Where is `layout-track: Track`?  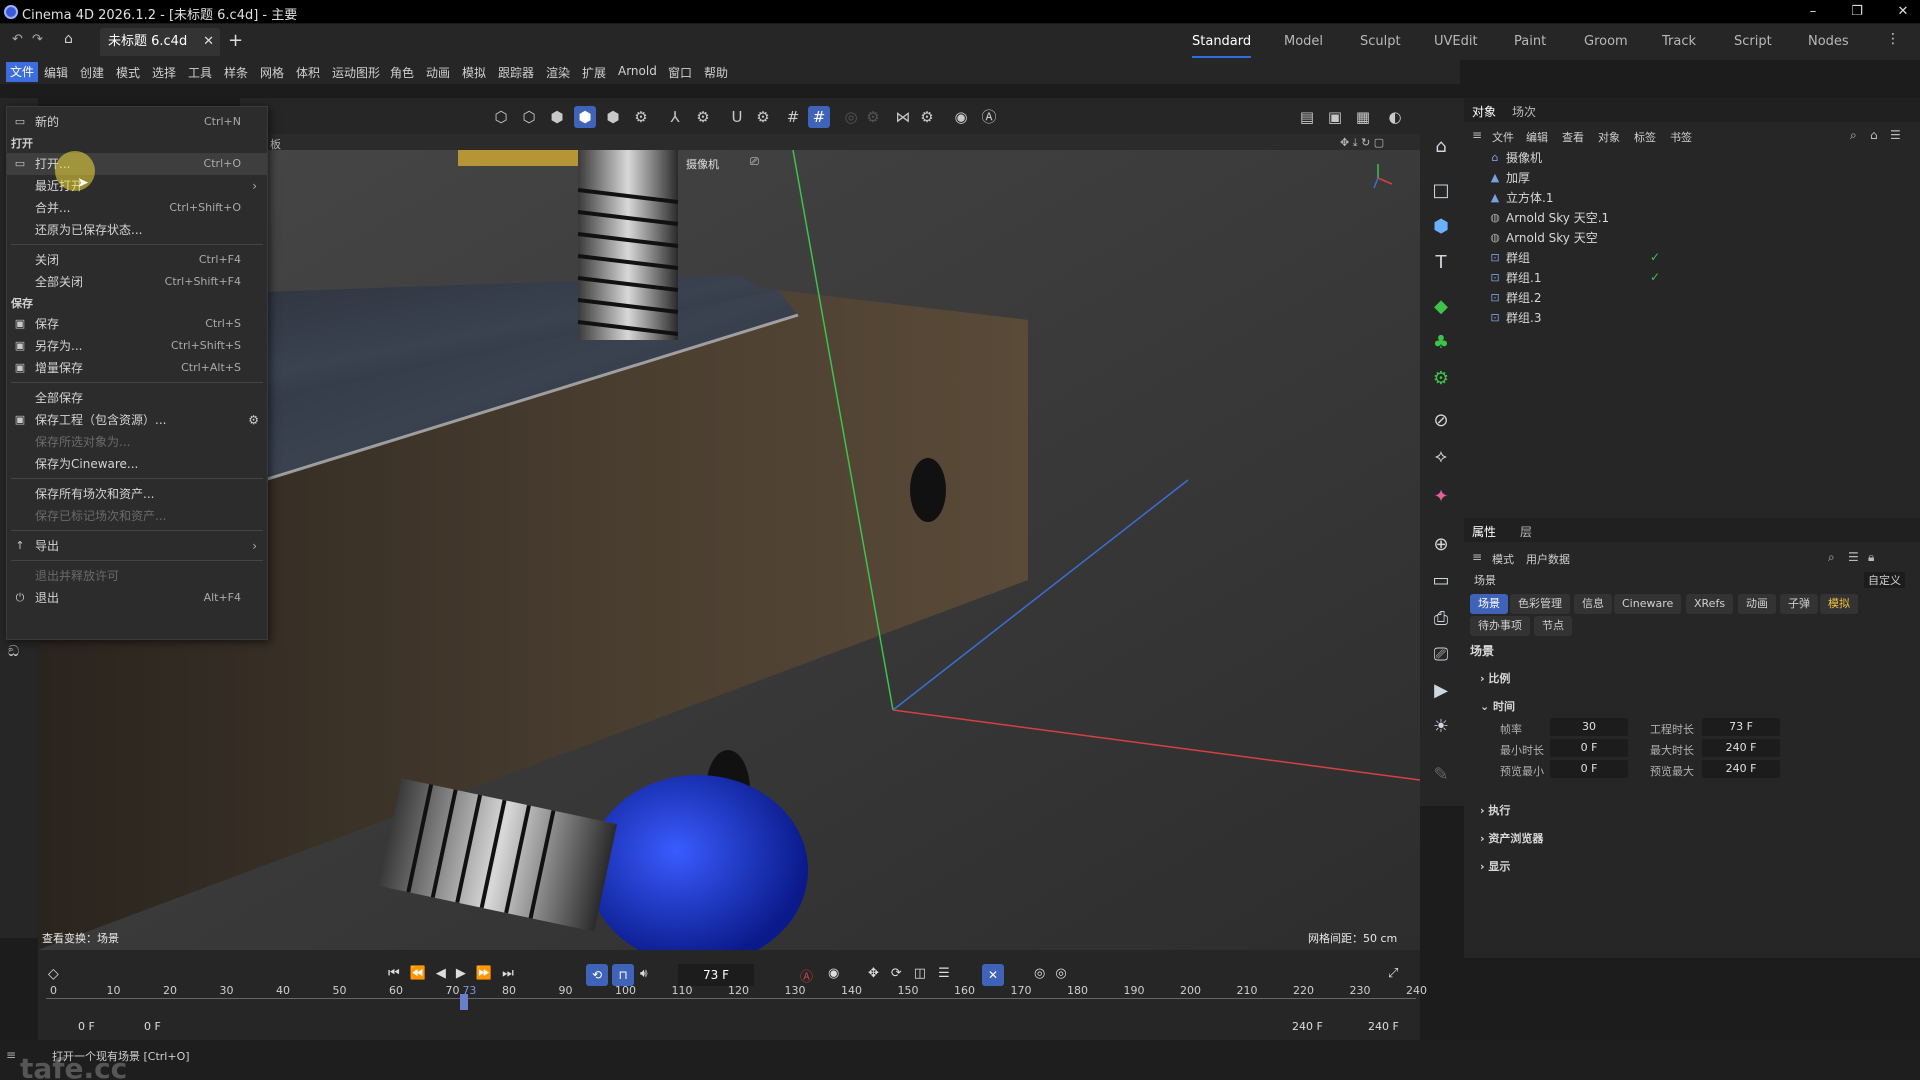
layout-track: Track is located at coordinates (1679, 44).